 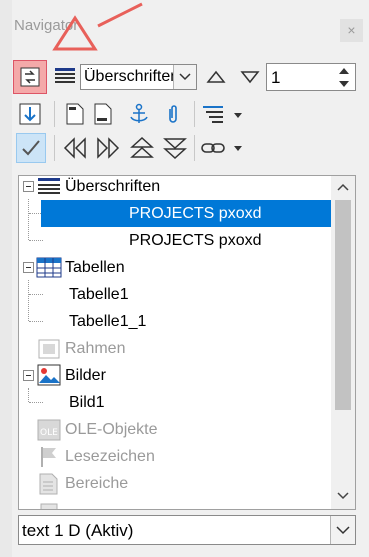 What do you see at coordinates (343, 496) in the screenshot?
I see `scroll-down-icon` at bounding box center [343, 496].